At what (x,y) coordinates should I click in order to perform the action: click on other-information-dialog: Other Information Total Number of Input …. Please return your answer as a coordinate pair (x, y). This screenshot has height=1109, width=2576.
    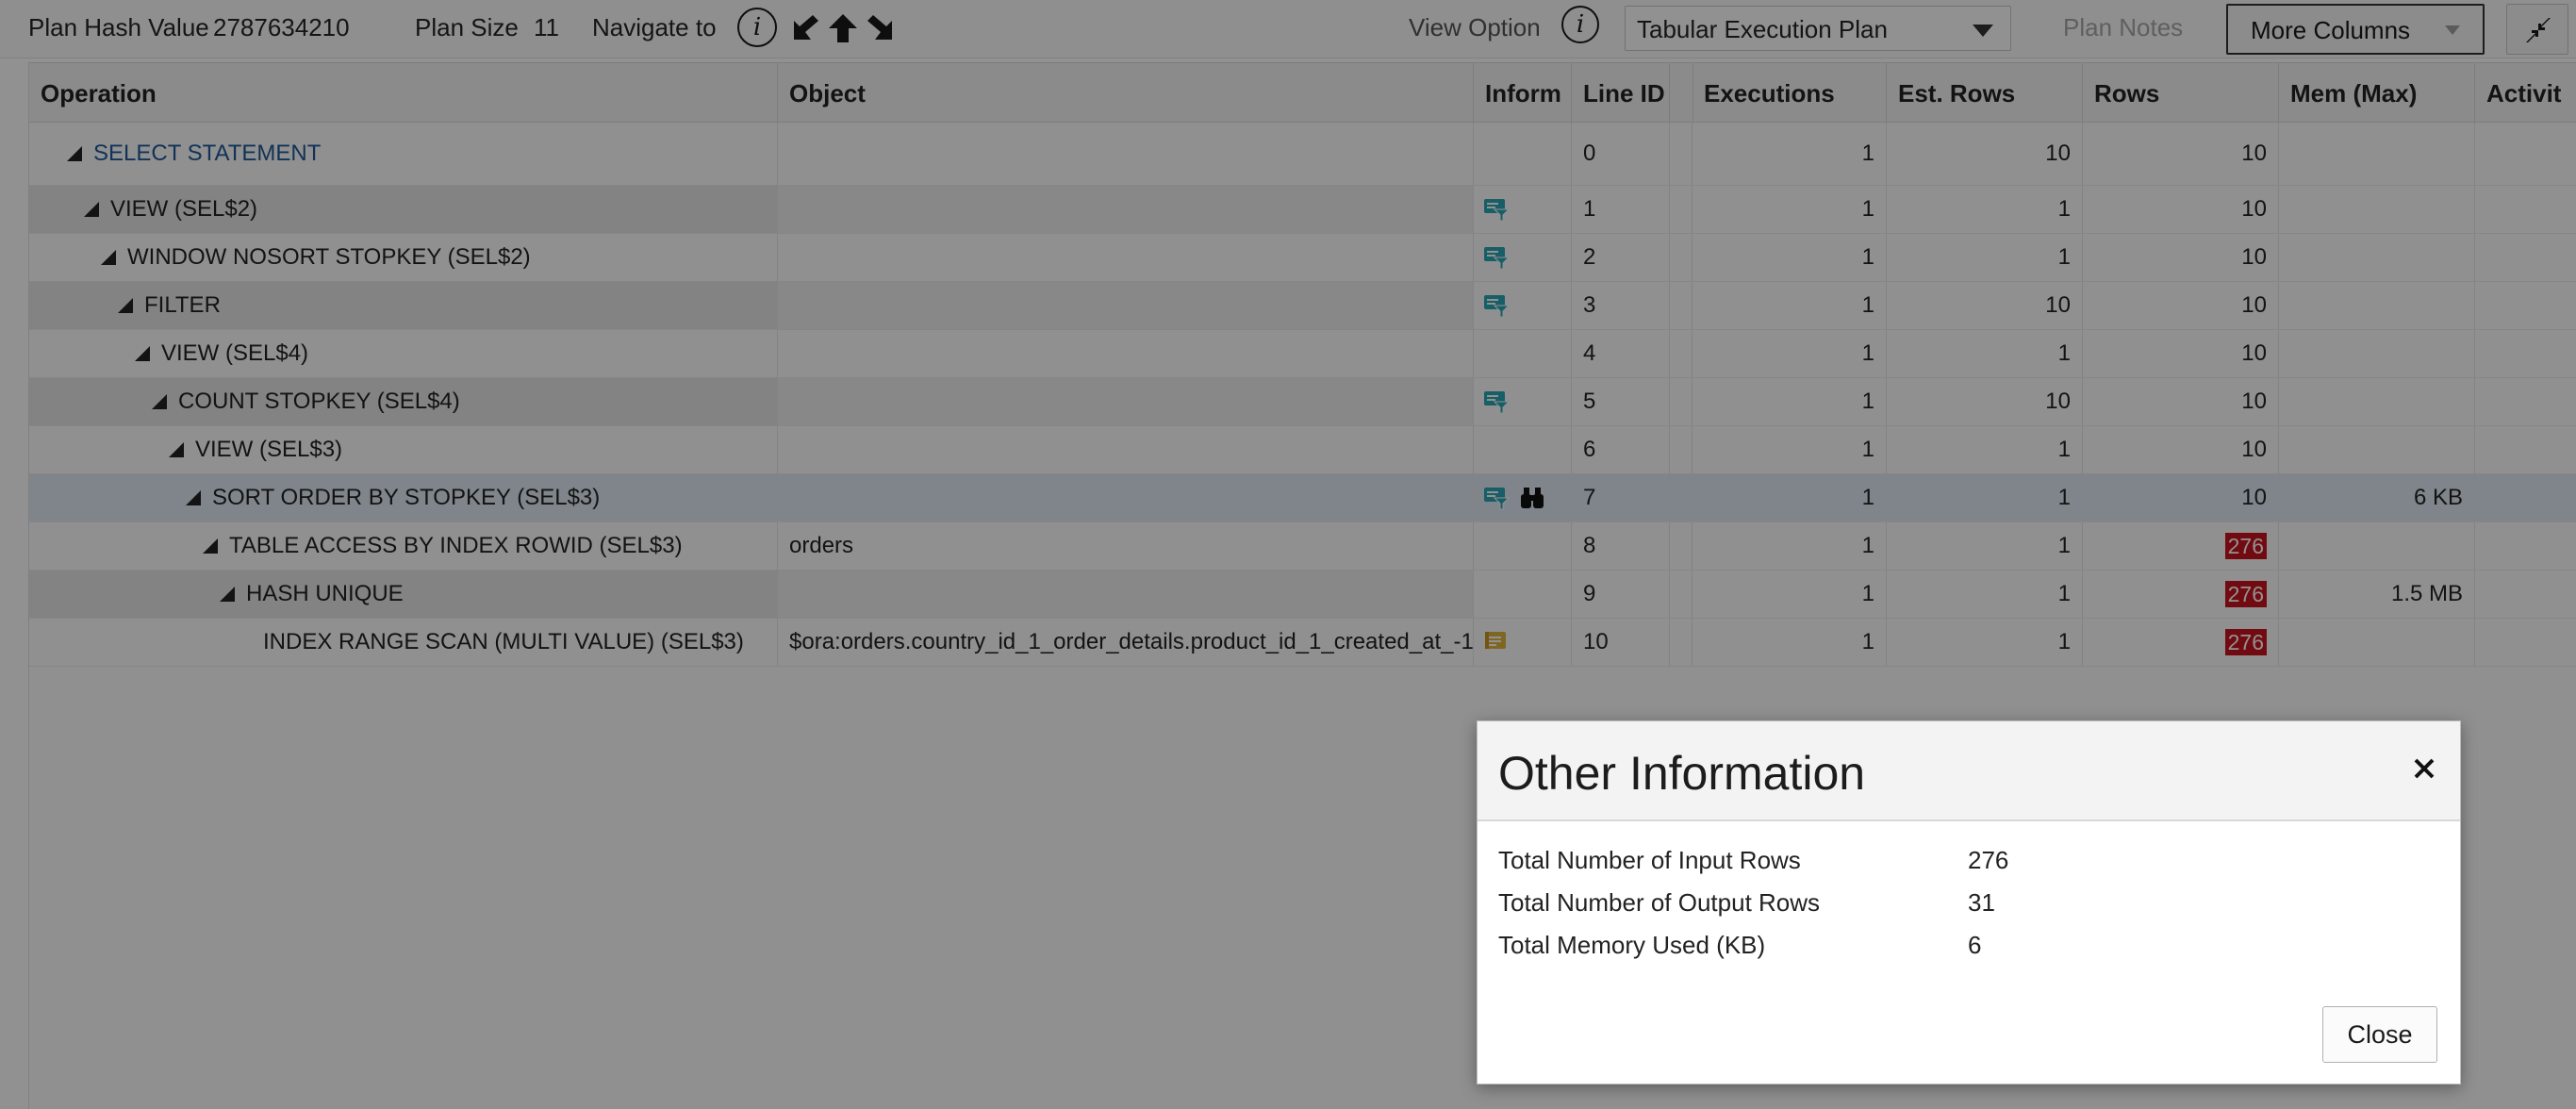
    Looking at the image, I should click on (1969, 902).